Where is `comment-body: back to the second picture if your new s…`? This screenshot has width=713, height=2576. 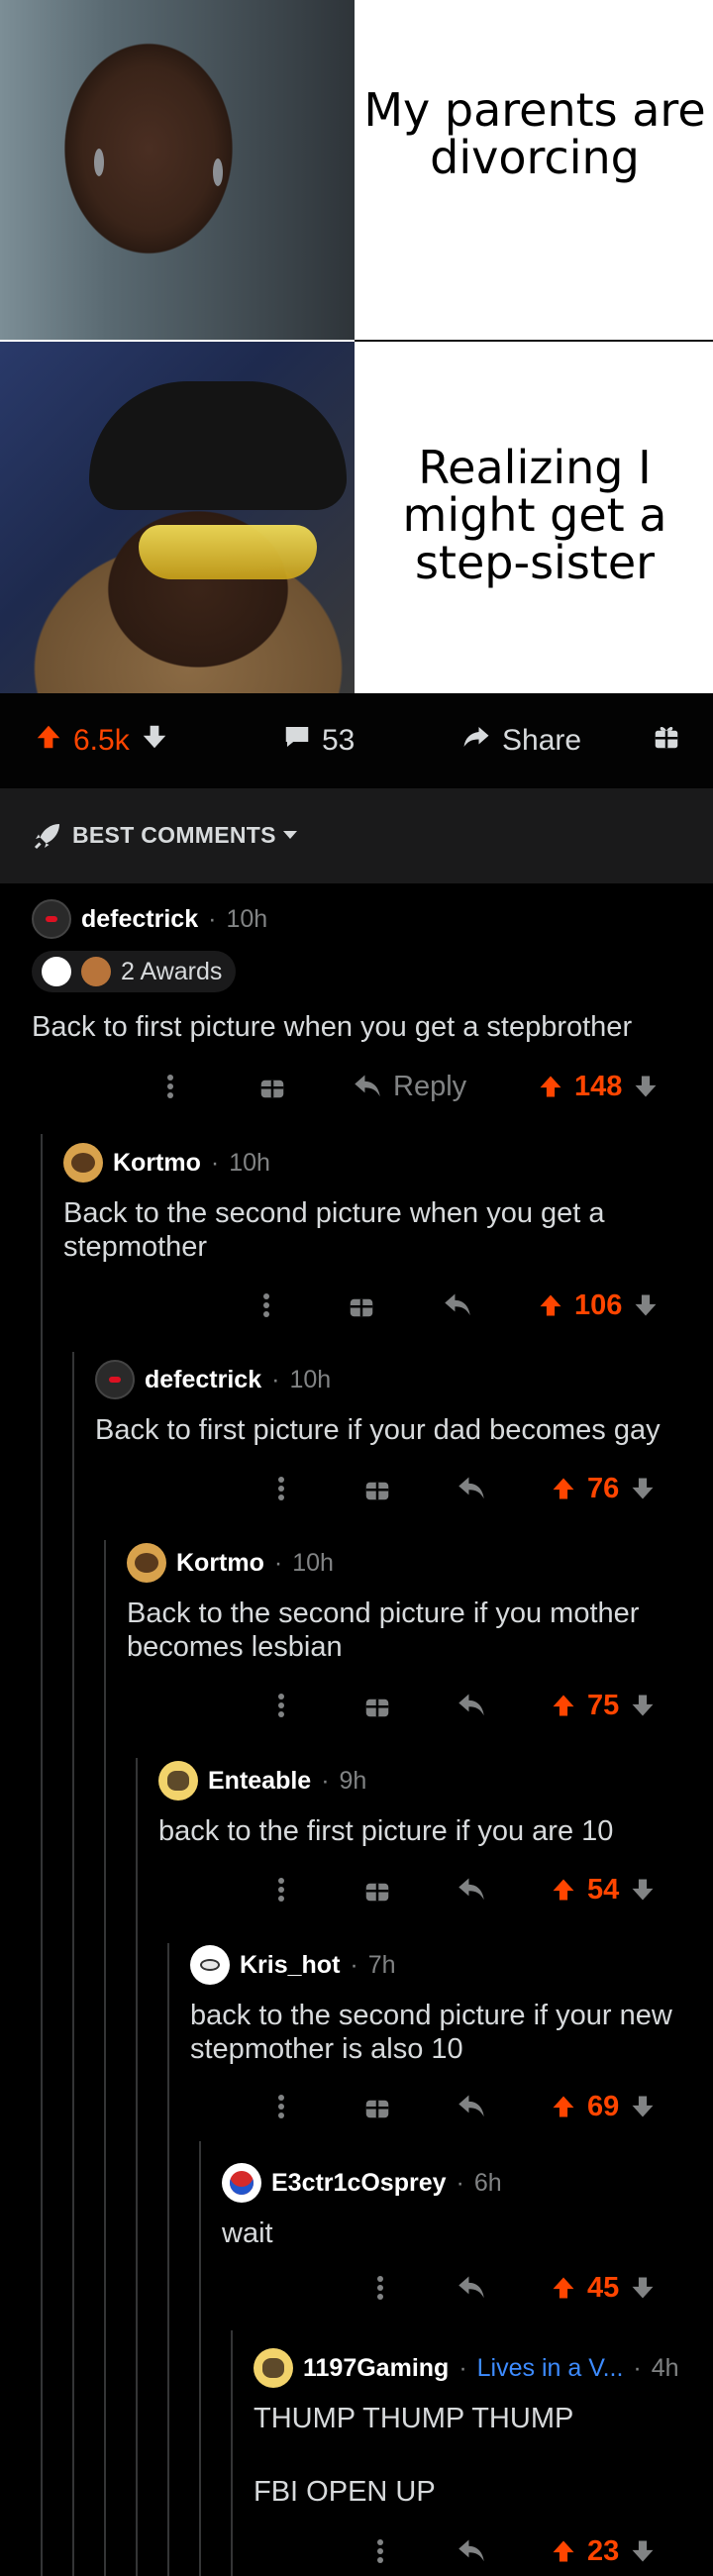
comment-body: back to the second picture if your new s… is located at coordinates (431, 2032).